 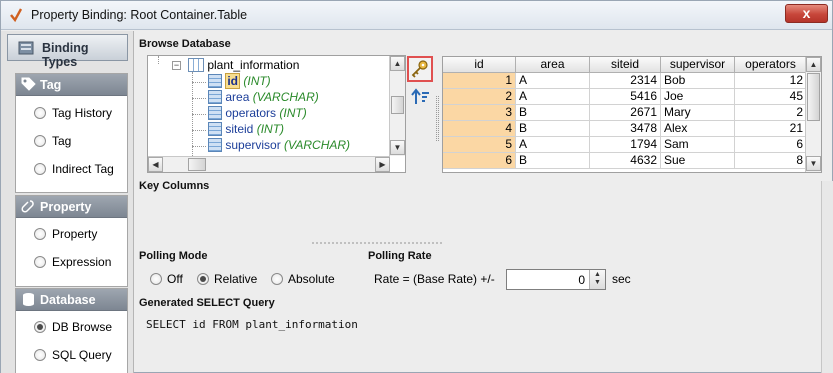 I want to click on table-cell-siteid: 4632, so click(x=625, y=161).